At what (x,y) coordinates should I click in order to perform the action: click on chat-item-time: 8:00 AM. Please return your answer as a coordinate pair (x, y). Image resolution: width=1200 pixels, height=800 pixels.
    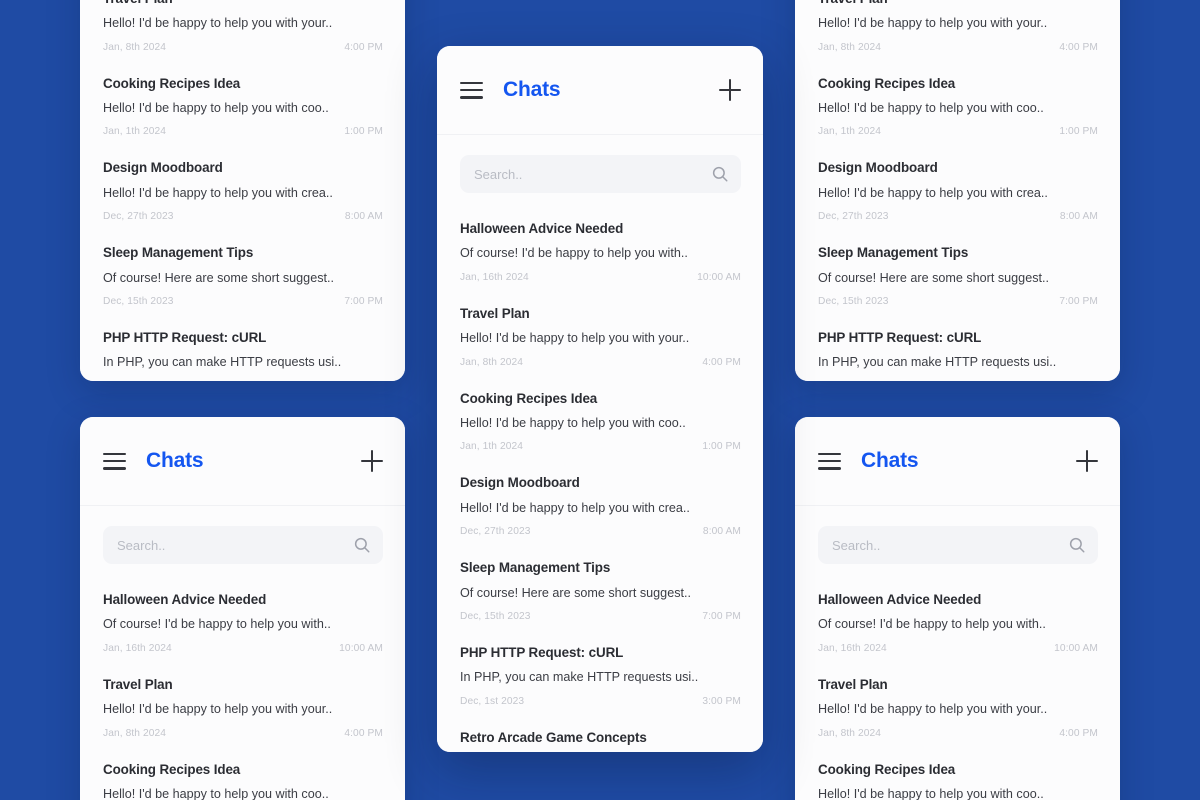
    Looking at the image, I should click on (721, 532).